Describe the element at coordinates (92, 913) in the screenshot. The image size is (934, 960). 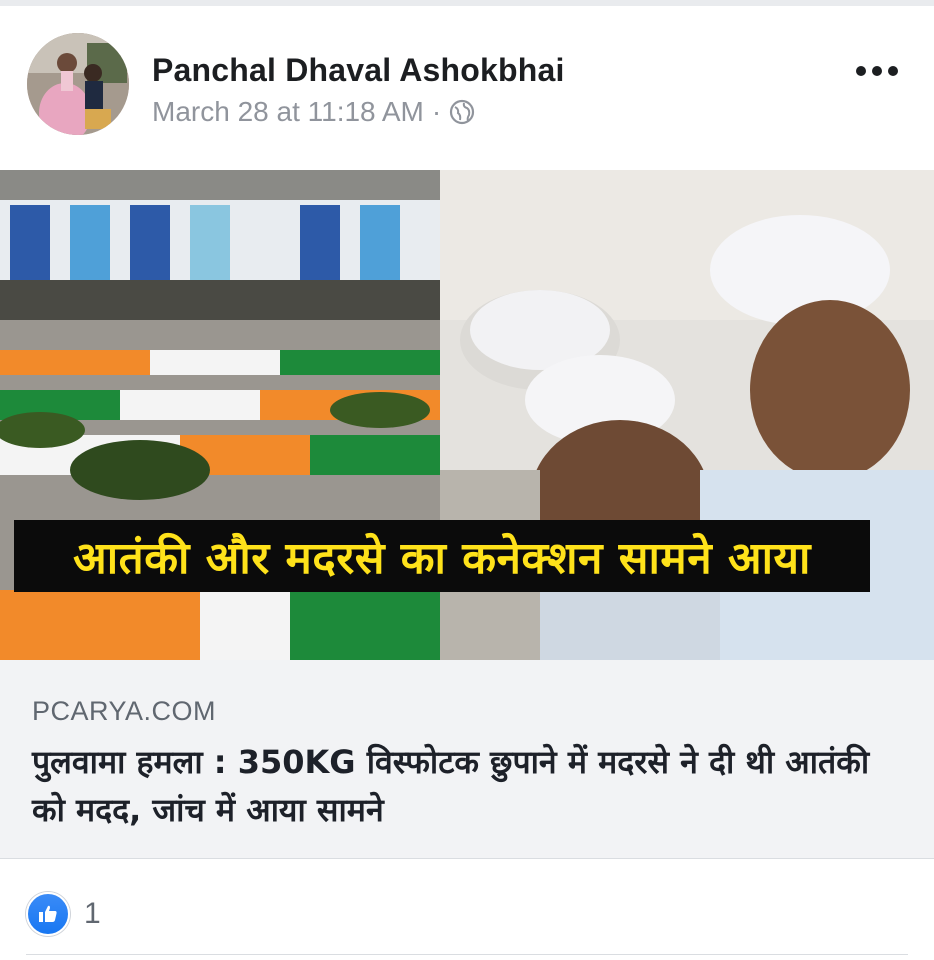
I see `reaction-count: 1` at that location.